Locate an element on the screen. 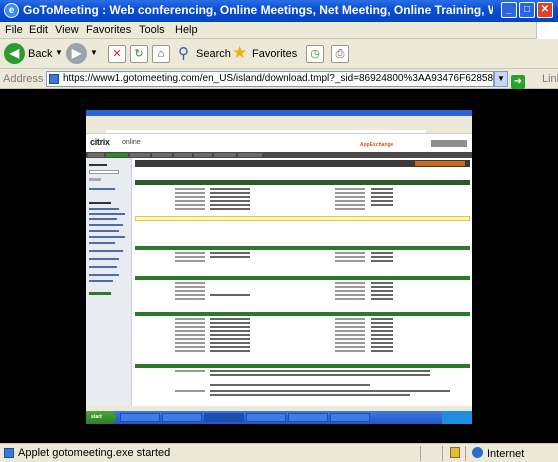 The image size is (558, 462). security-zone: Internet is located at coordinates (498, 453).